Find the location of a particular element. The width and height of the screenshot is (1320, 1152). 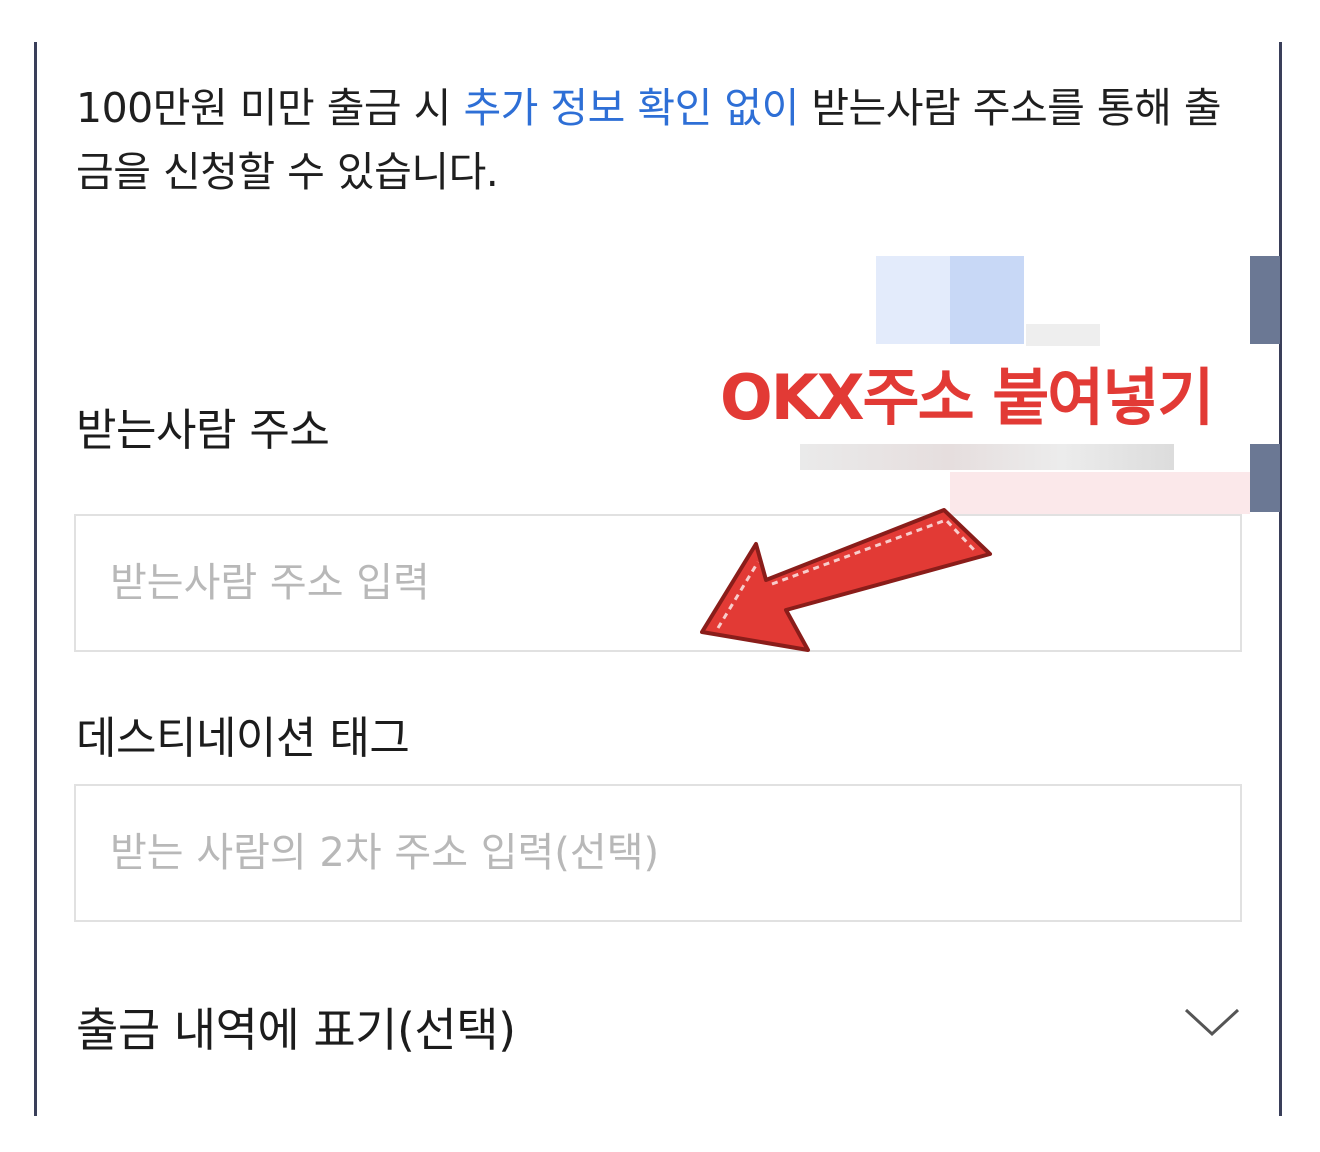

panel-left-edge is located at coordinates (35, 579).